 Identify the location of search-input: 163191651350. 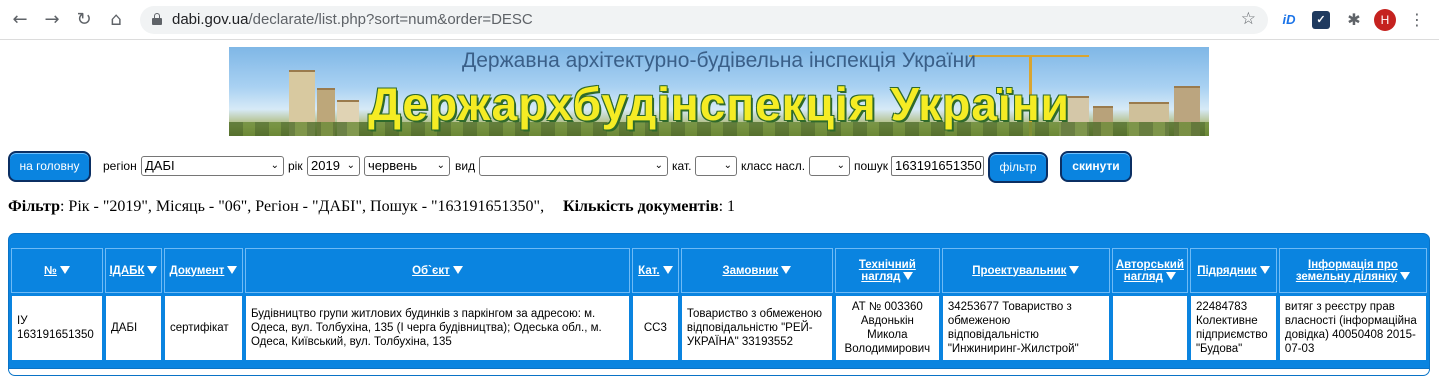
(937, 166).